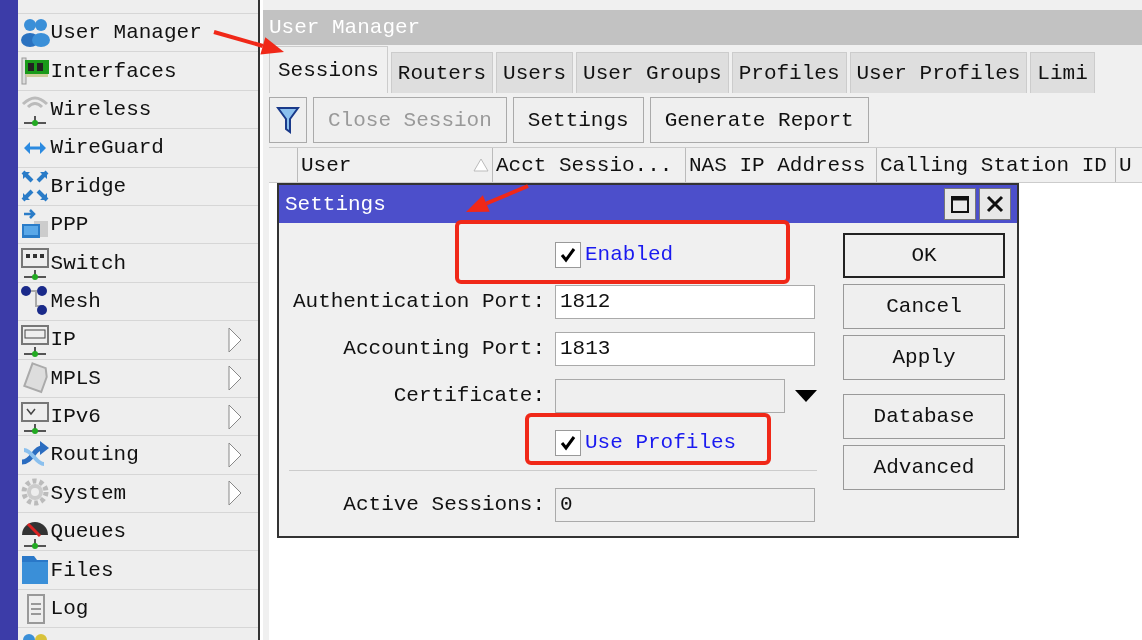 This screenshot has width=1142, height=640. What do you see at coordinates (789, 72) in the screenshot?
I see `tab: Profiles` at bounding box center [789, 72].